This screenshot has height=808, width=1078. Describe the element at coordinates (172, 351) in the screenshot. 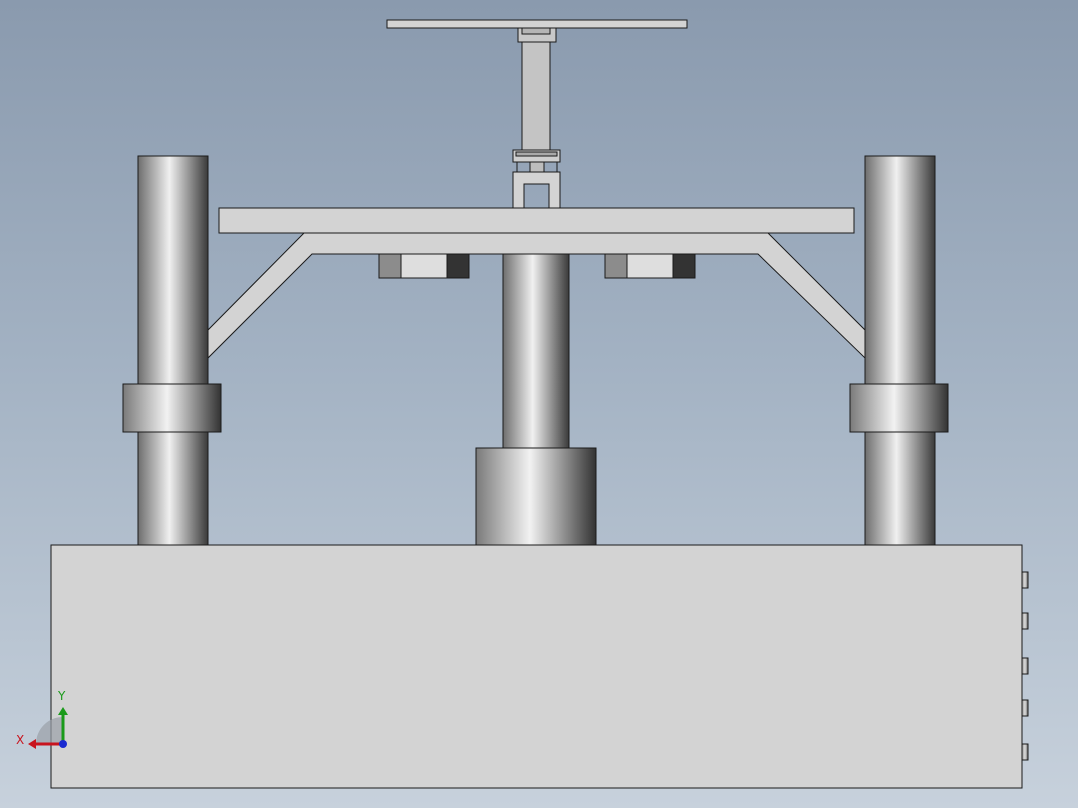

I see `left-guide-column` at that location.